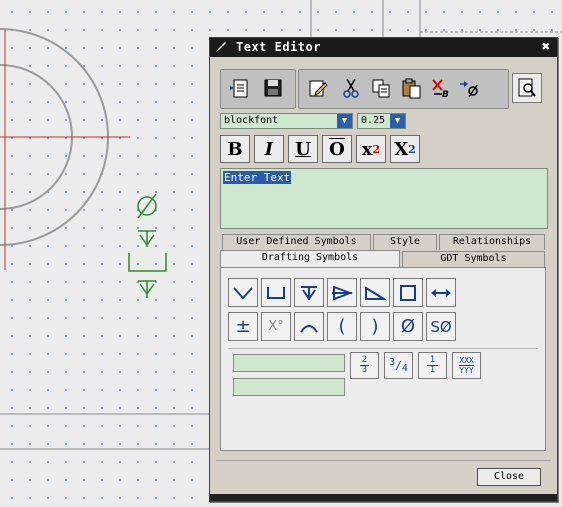 This screenshot has width=562, height=507. What do you see at coordinates (383, 47) in the screenshot?
I see `title-bar: Text Editor ✖` at bounding box center [383, 47].